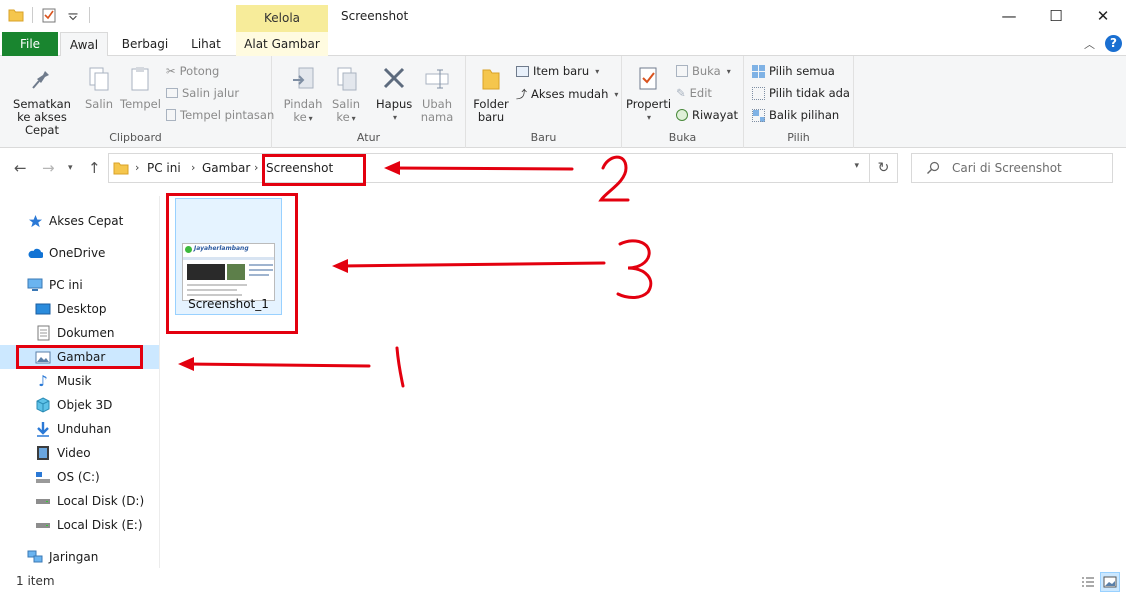 Image resolution: width=1126 pixels, height=594 pixels. I want to click on paste-shortcut-button: Tempel pintasan, so click(220, 115).